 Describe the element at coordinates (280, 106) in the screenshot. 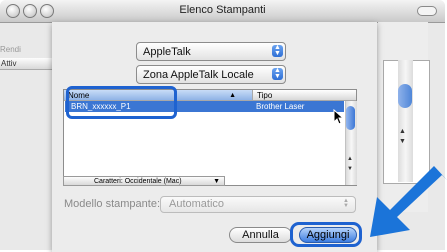

I see `printer-type: Brother Laser` at that location.